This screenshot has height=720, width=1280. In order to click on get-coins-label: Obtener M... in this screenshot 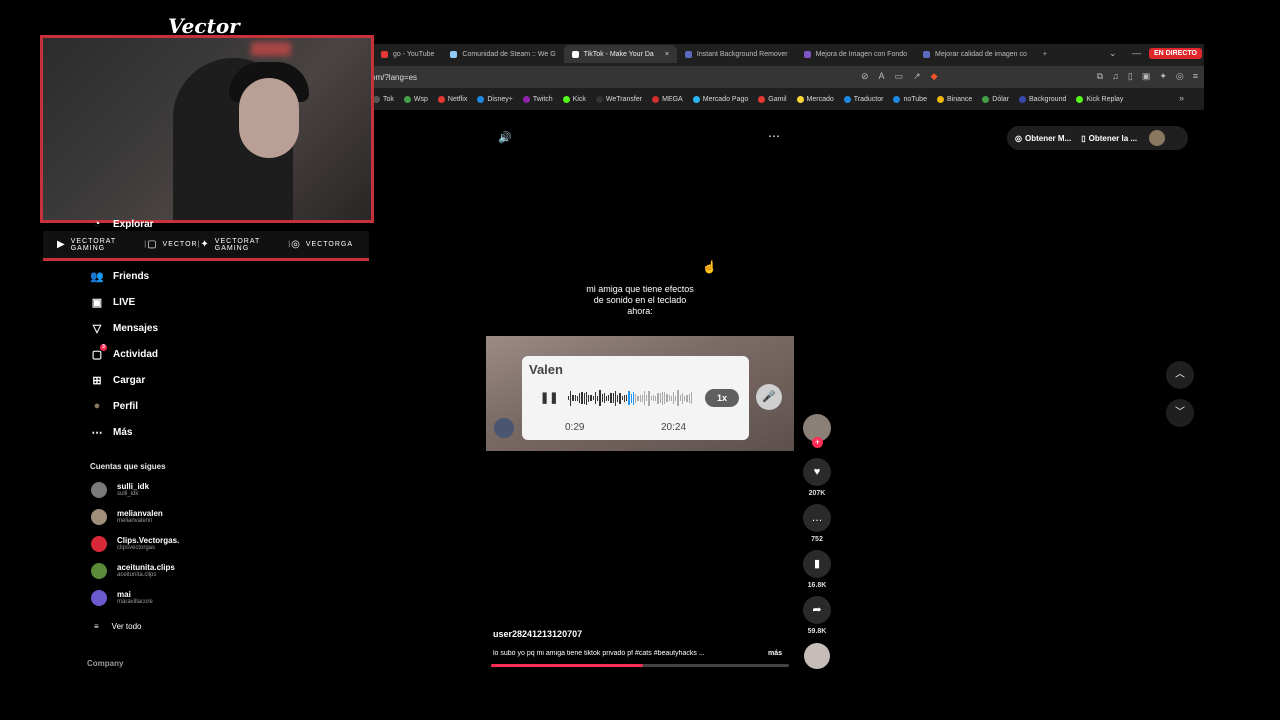, I will do `click(1048, 138)`.